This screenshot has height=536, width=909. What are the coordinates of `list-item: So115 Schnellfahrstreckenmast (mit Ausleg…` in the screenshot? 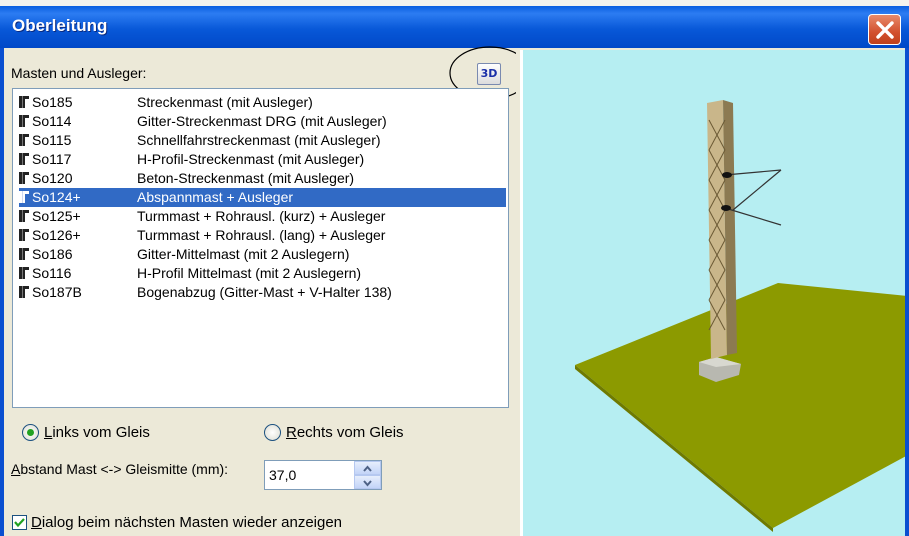 It's located at (262, 140).